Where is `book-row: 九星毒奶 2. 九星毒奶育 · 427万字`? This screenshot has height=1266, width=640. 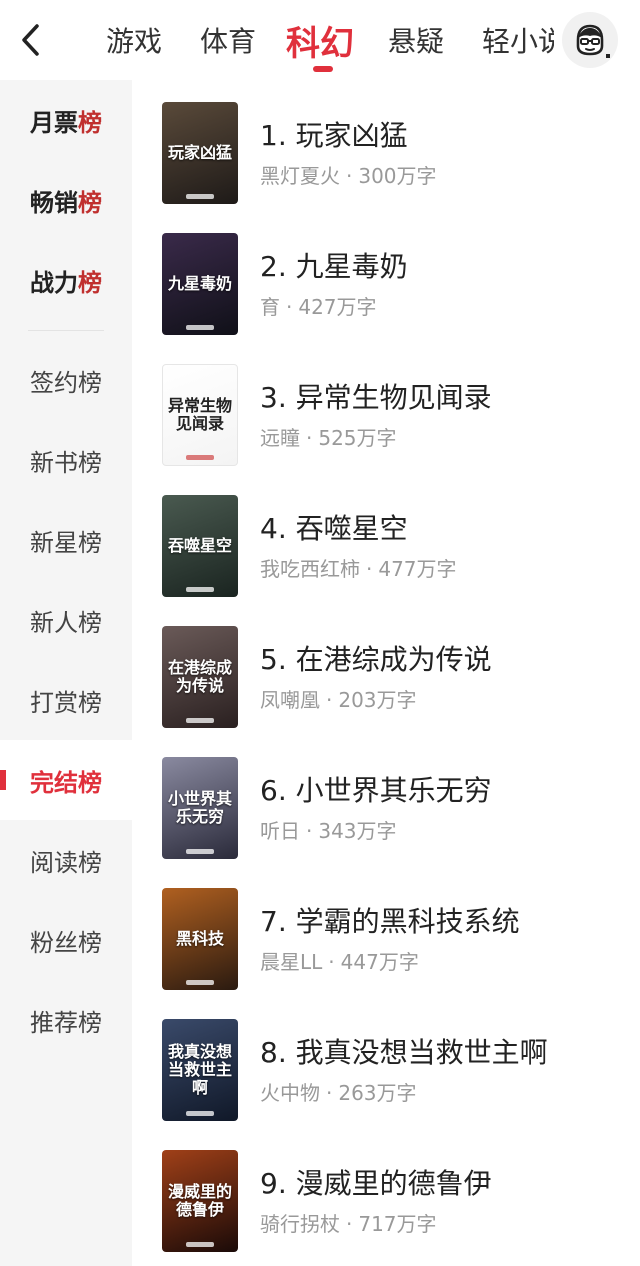 book-row: 九星毒奶 2. 九星毒奶育 · 427万字 is located at coordinates (386, 276).